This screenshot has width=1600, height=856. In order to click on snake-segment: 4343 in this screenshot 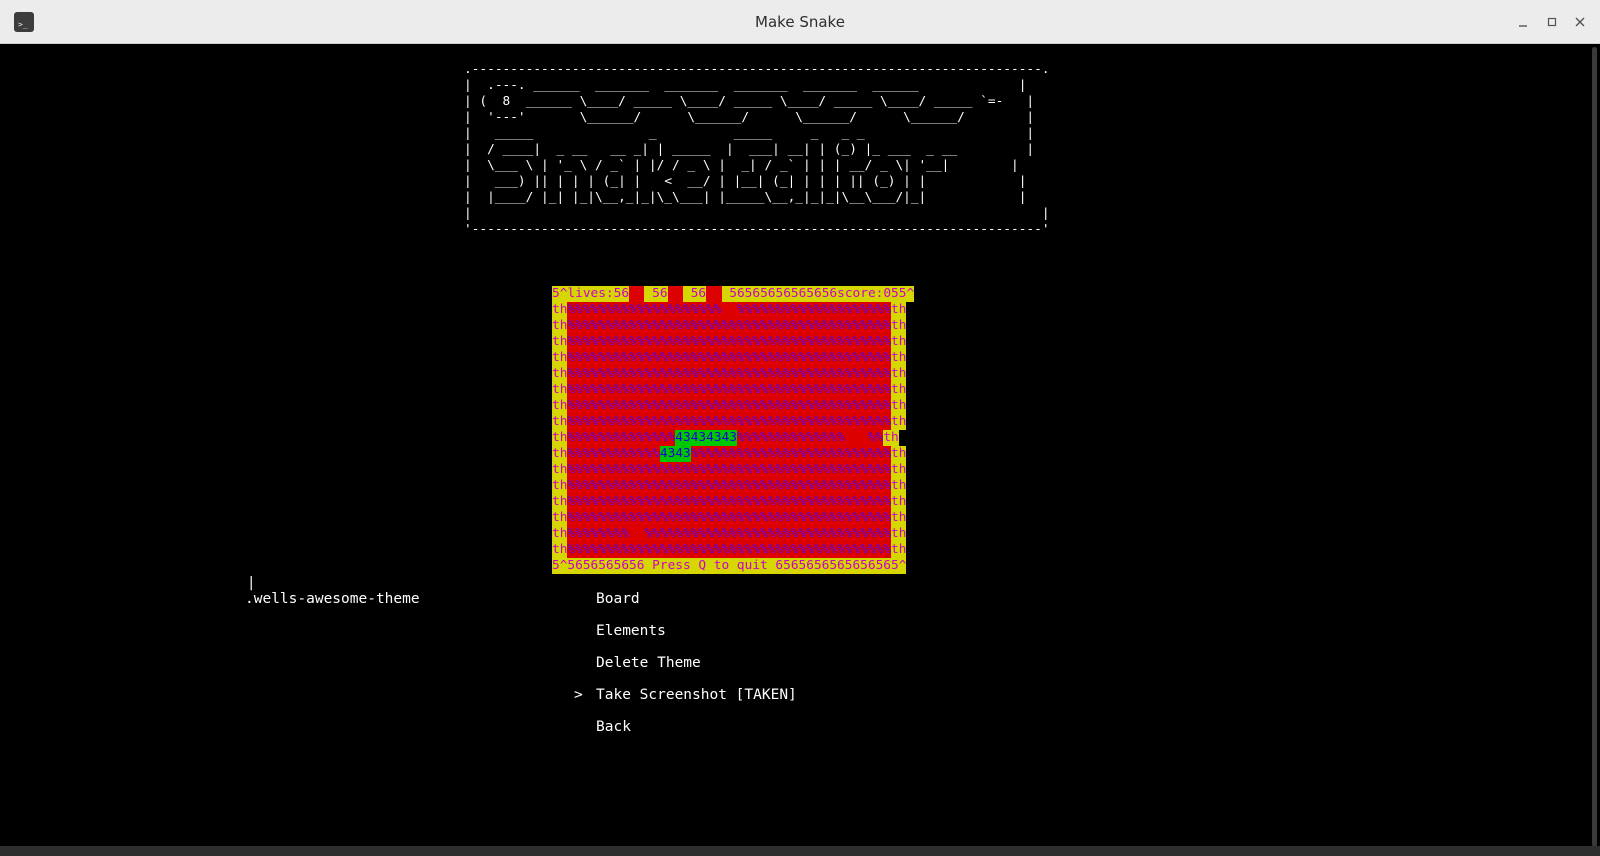, I will do `click(675, 454)`.